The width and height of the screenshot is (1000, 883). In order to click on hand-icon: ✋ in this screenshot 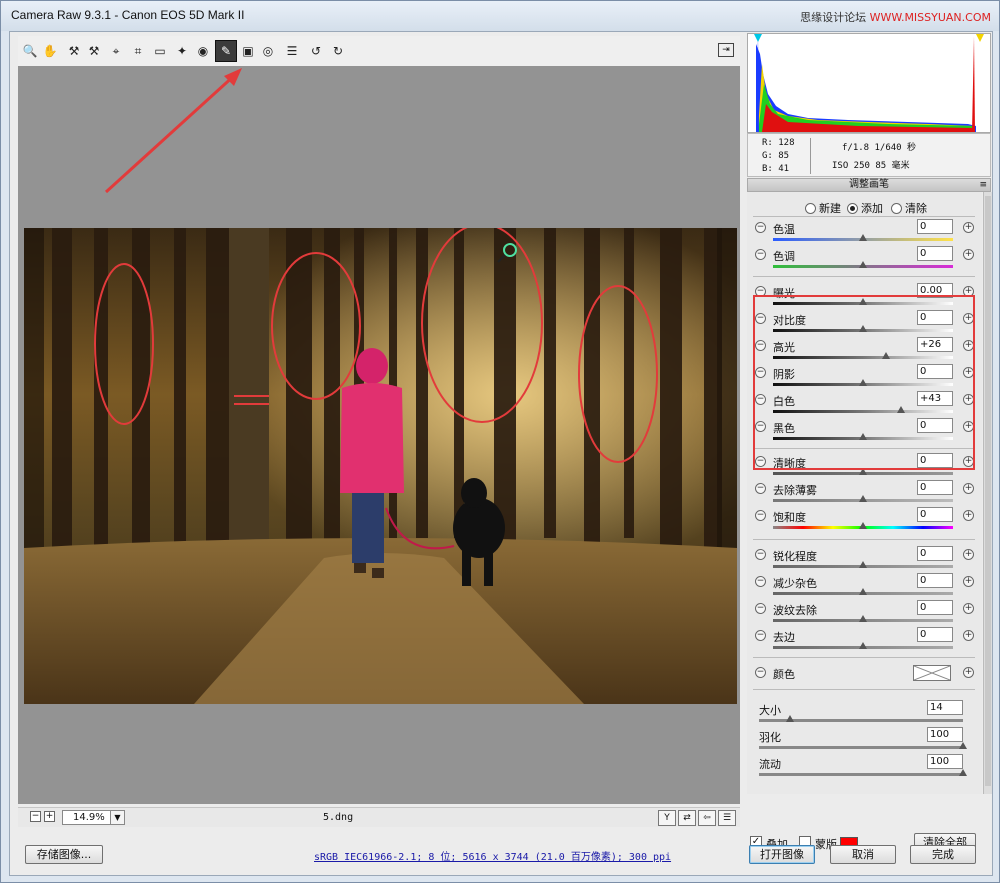, I will do `click(50, 51)`.